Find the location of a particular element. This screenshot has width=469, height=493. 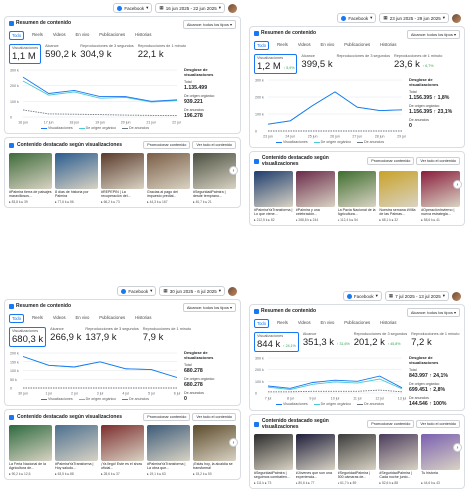

metric-one-min: Reproducciones de 1 minuto 22,1 k is located at coordinates (162, 54).